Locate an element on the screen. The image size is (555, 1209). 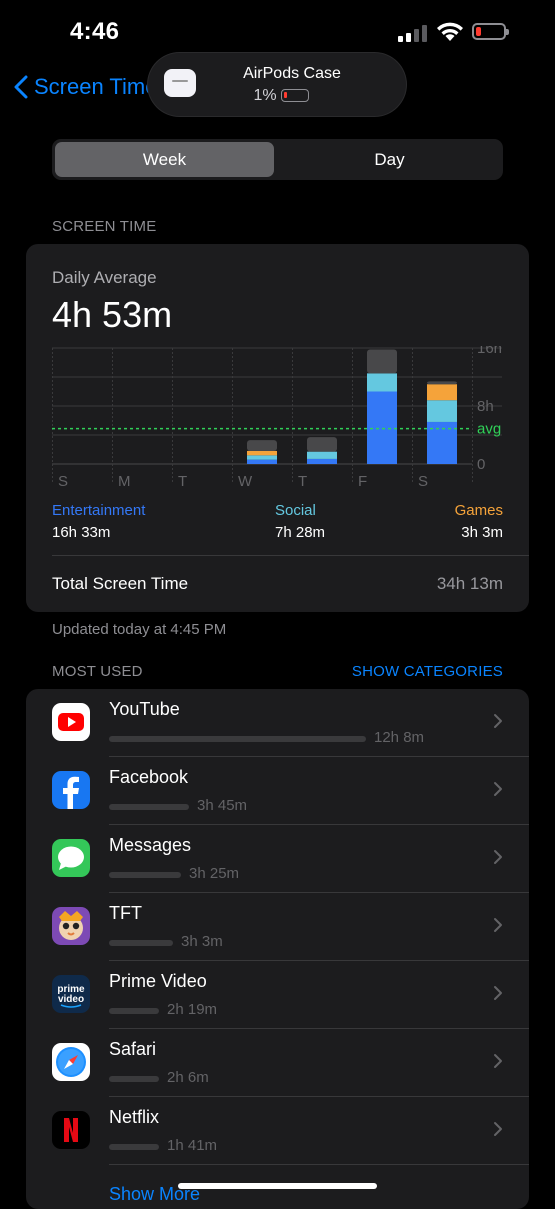
day-label: M is located at coordinates (124, 481).